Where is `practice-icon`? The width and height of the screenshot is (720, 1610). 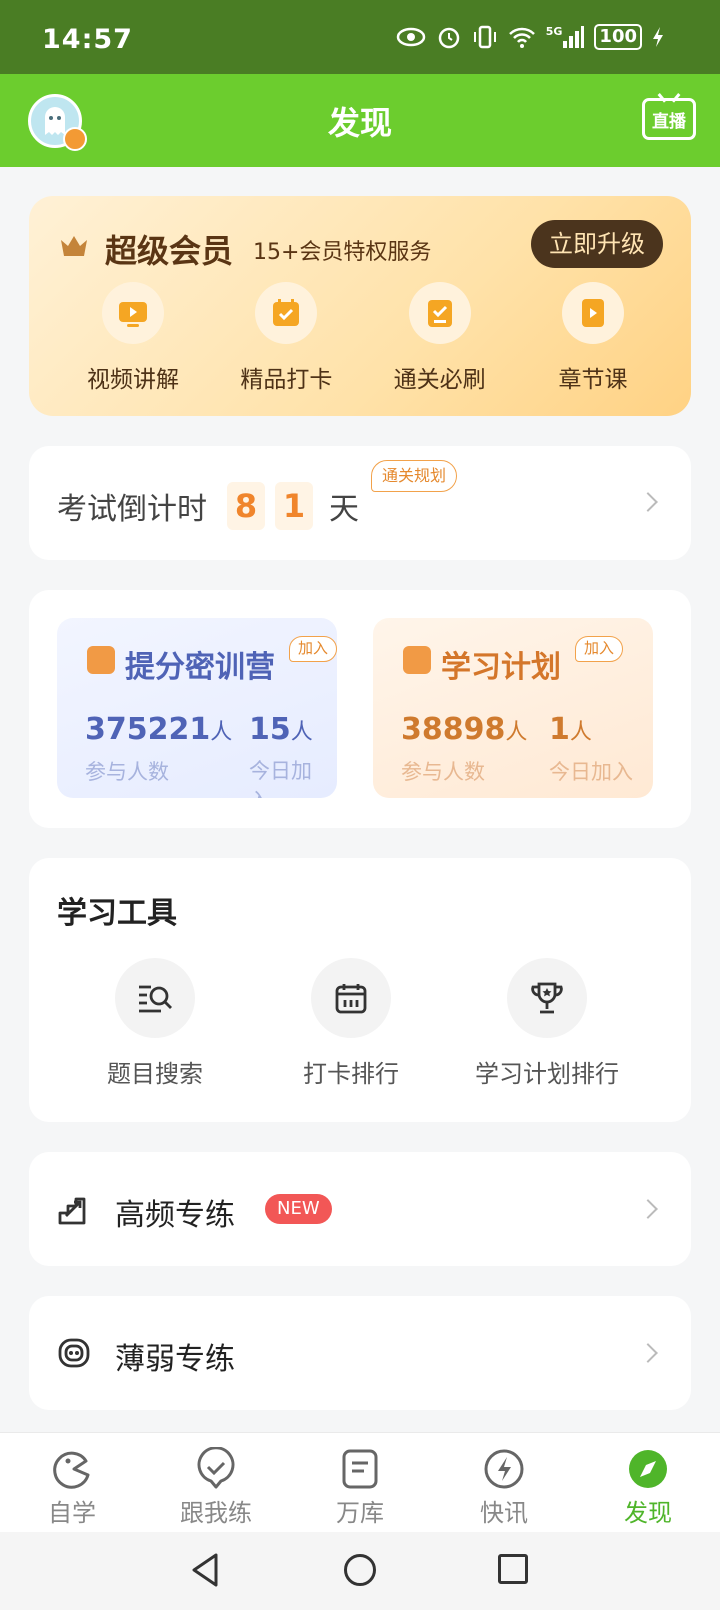
practice-icon is located at coordinates (216, 1468).